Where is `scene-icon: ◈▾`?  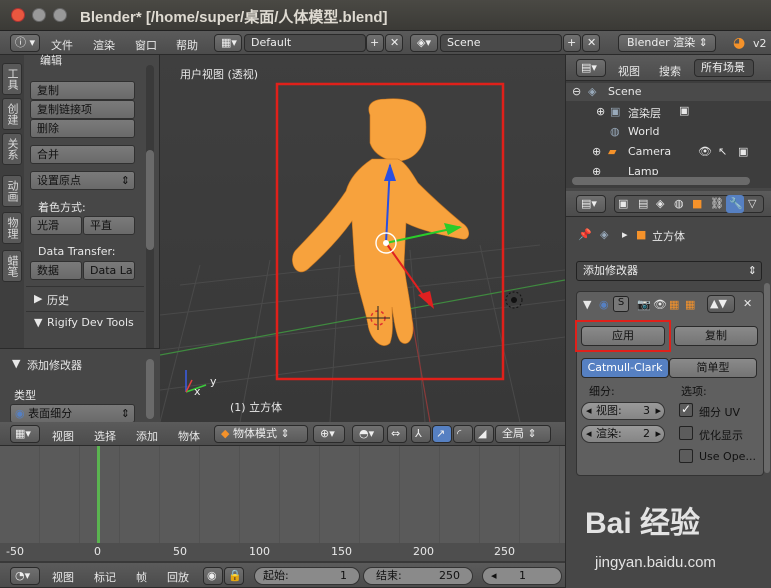
scene-icon: ◈▾ is located at coordinates (424, 43).